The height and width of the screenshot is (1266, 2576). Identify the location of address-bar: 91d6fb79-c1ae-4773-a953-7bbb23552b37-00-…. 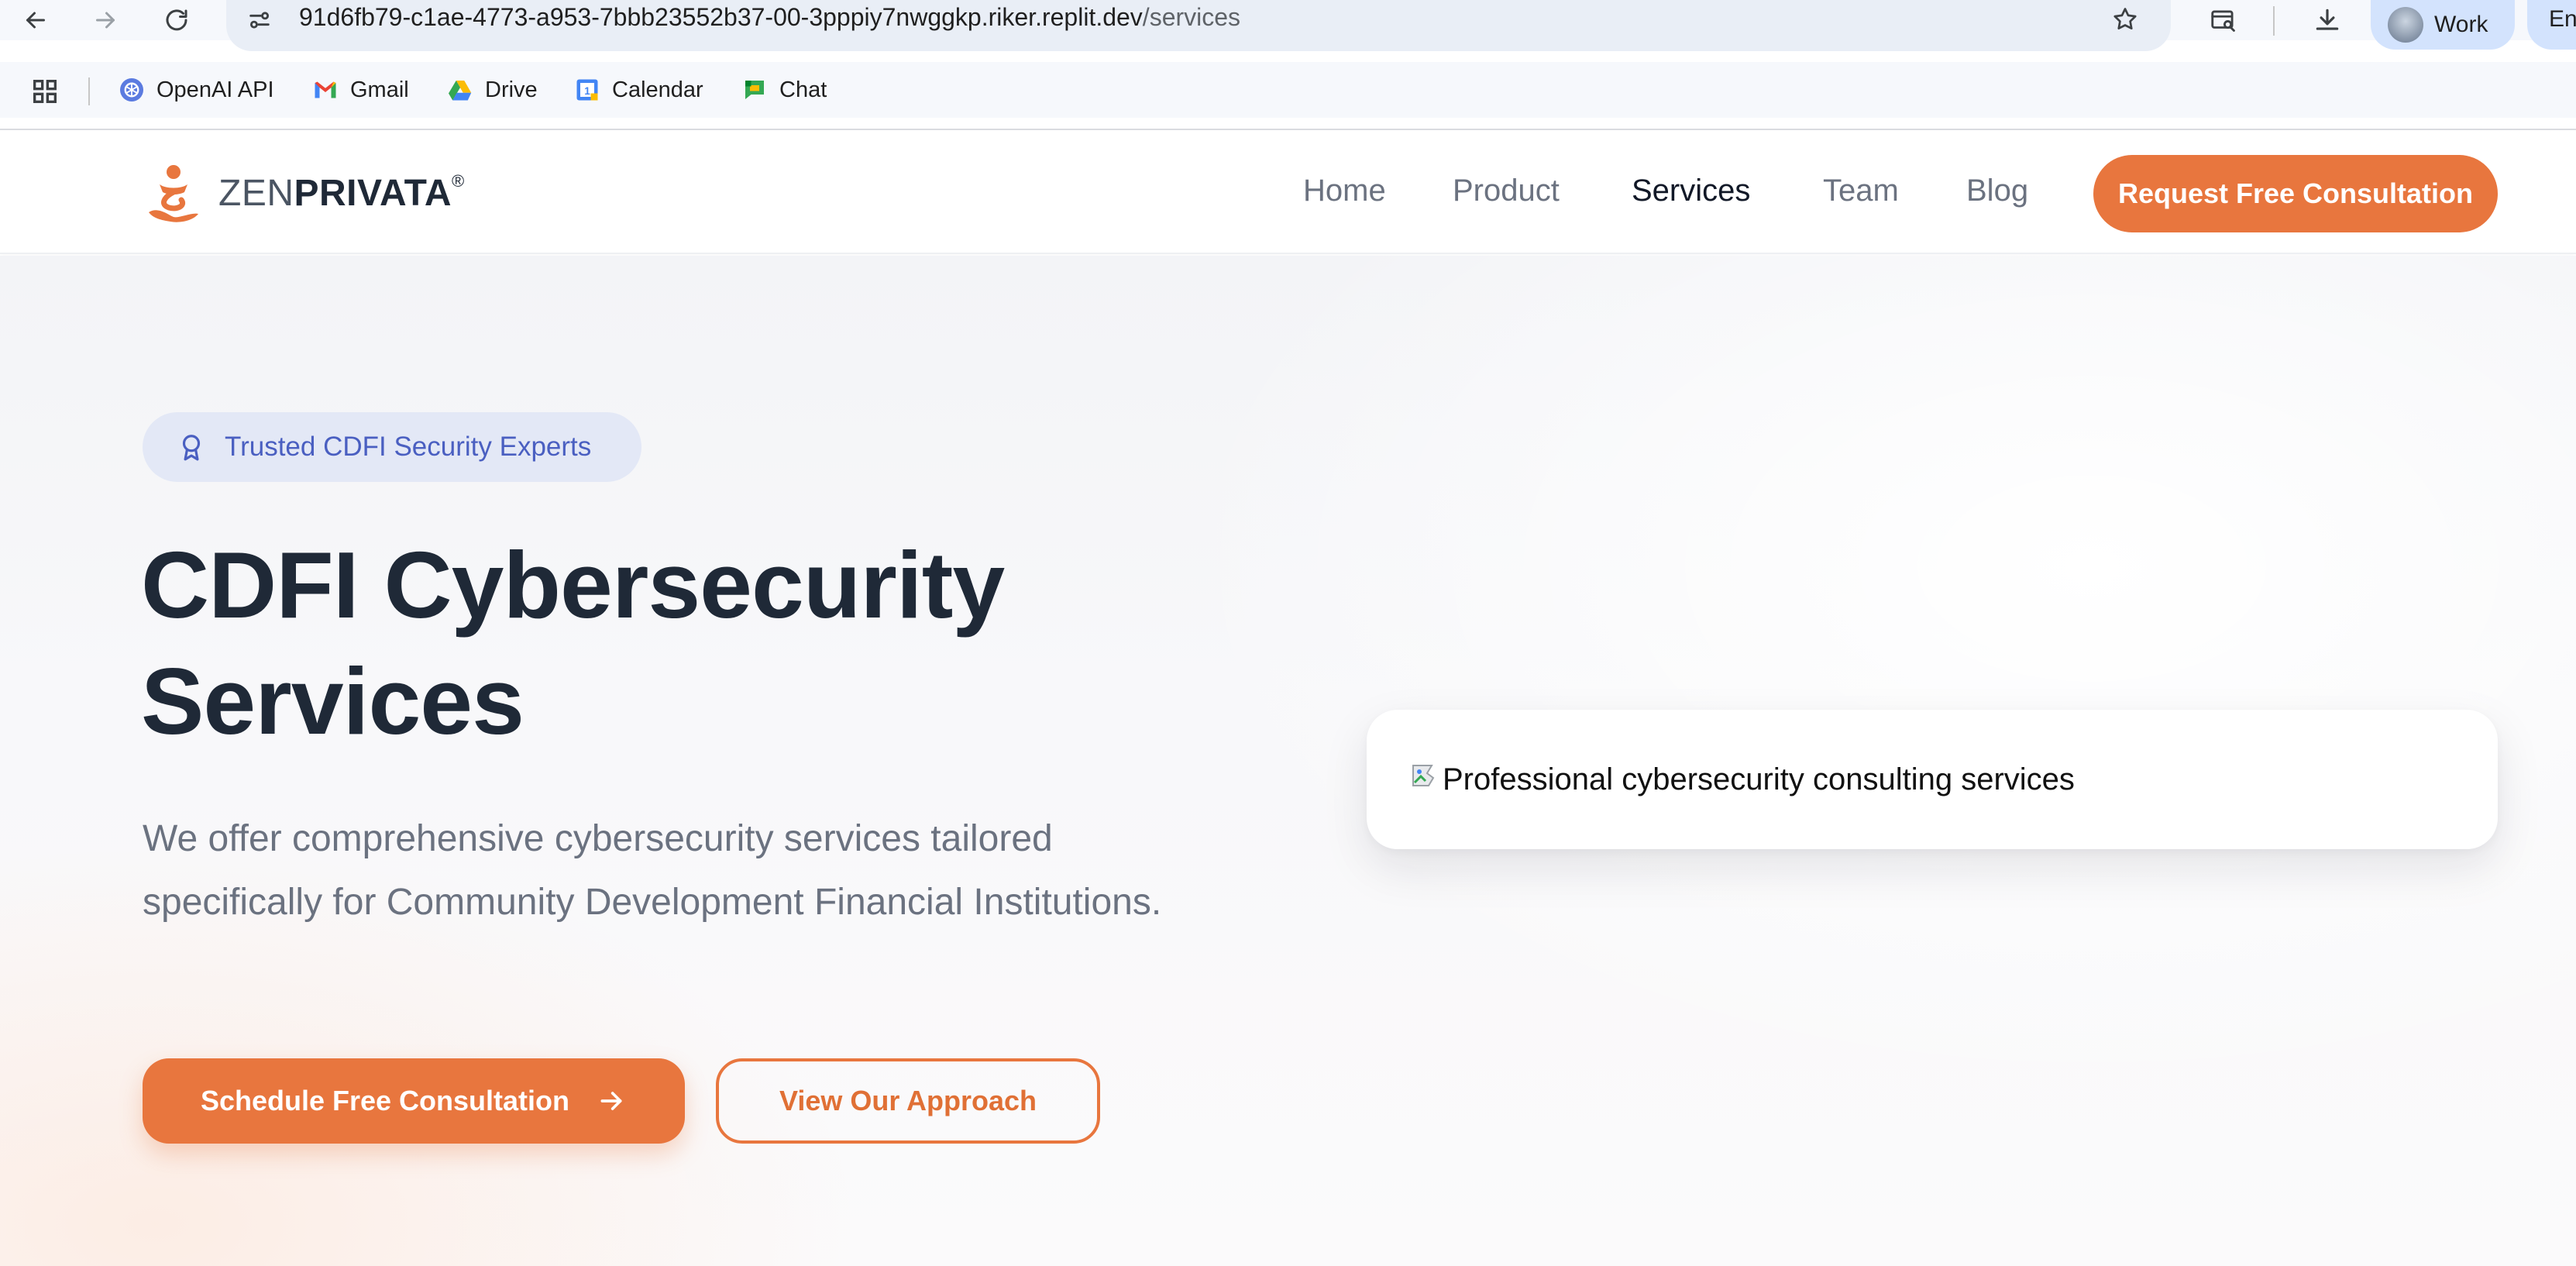
(1198, 25).